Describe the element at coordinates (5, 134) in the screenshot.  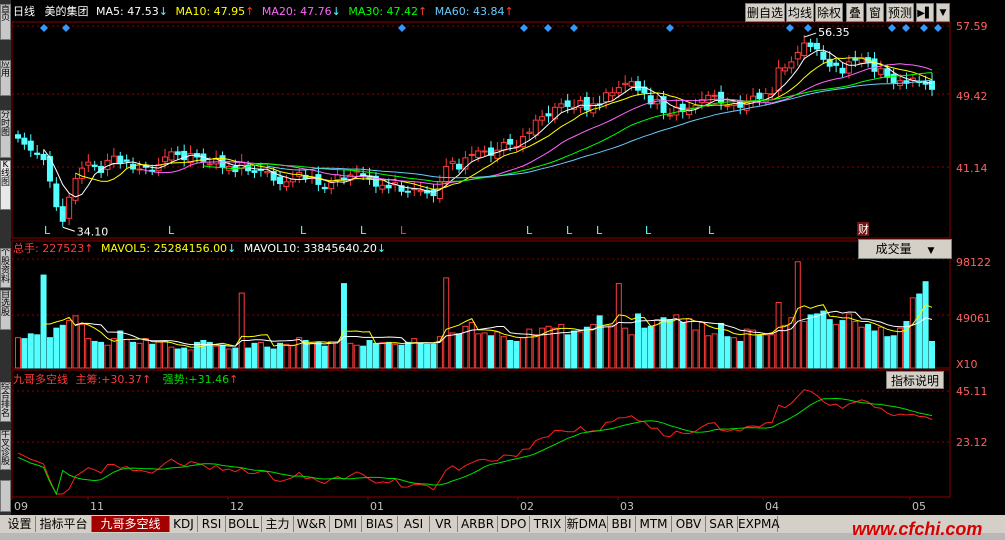
I see `left-tab-intraday: 分时图` at that location.